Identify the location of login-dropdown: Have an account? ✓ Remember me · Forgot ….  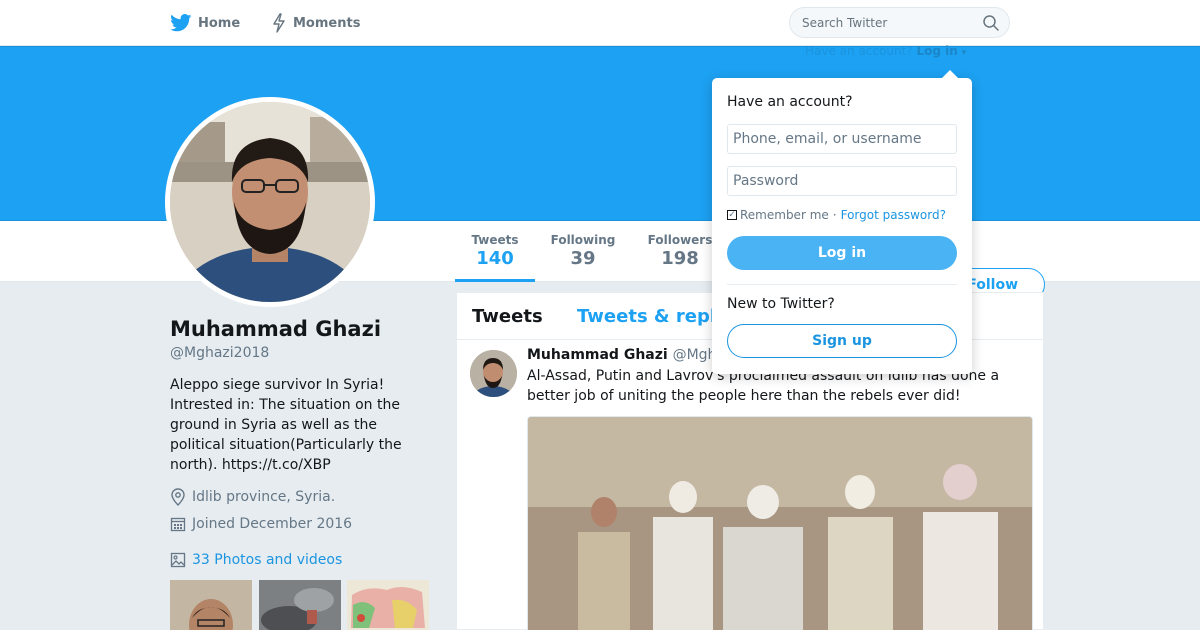
(842, 222).